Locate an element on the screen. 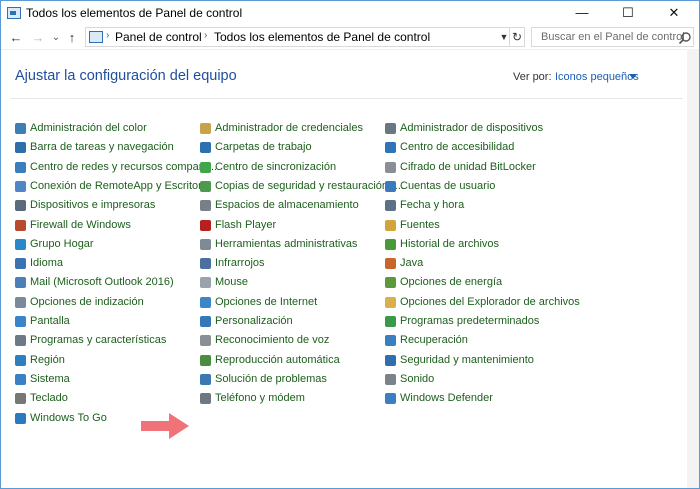 The height and width of the screenshot is (489, 700). phone-modem-icon is located at coordinates (205, 399).